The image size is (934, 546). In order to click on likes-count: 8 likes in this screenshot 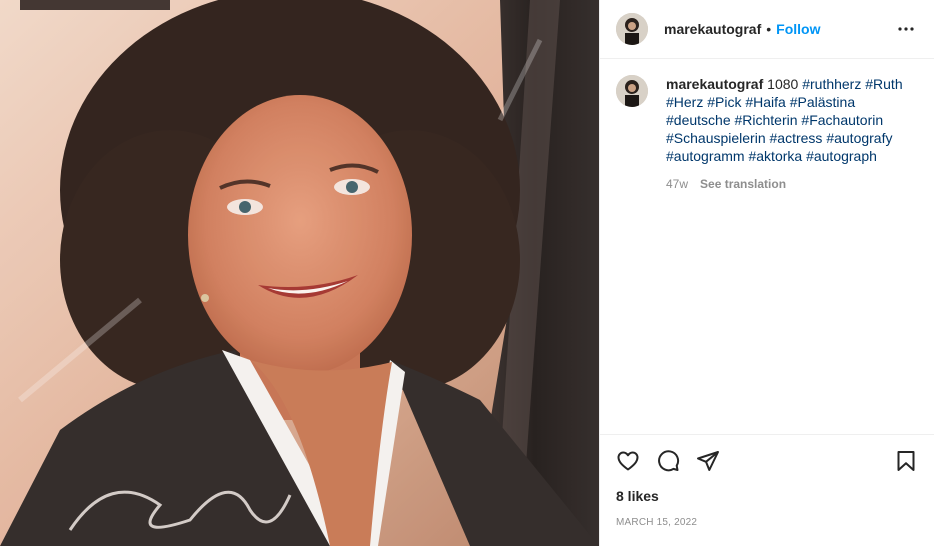, I will do `click(767, 496)`.